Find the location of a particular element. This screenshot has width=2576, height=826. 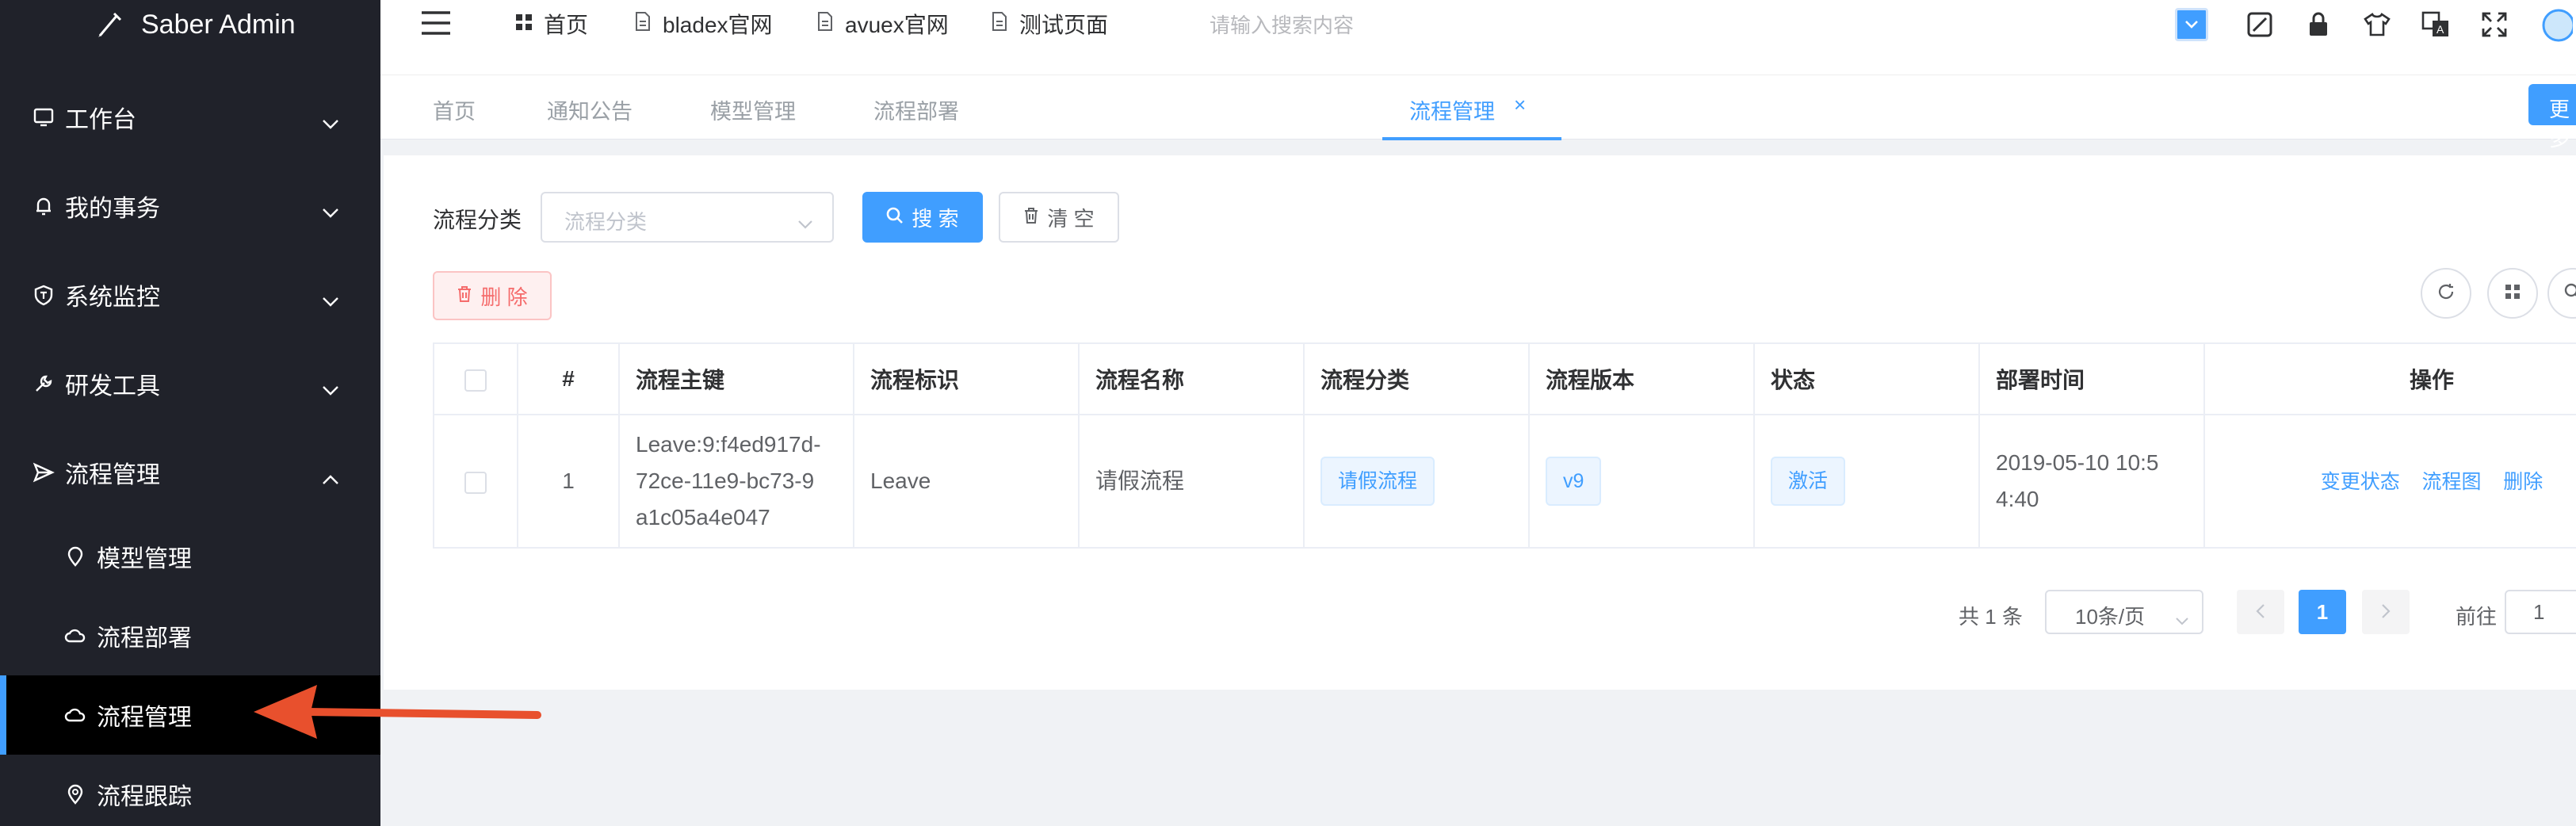

fullscreen-icon is located at coordinates (2494, 25).